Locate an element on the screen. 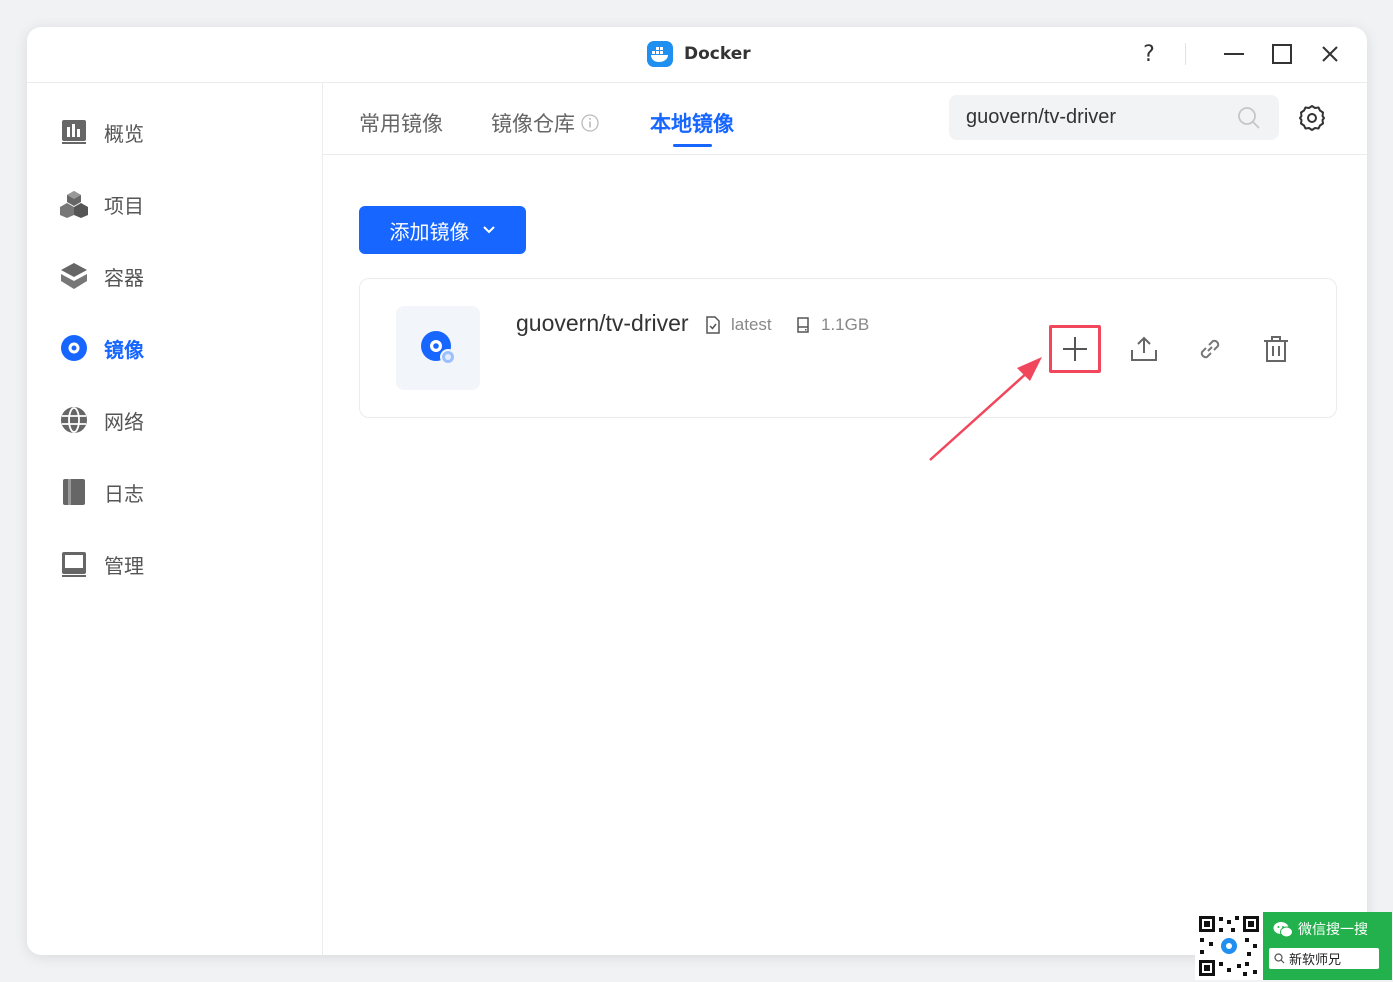  active-tab-indicator is located at coordinates (692, 145).